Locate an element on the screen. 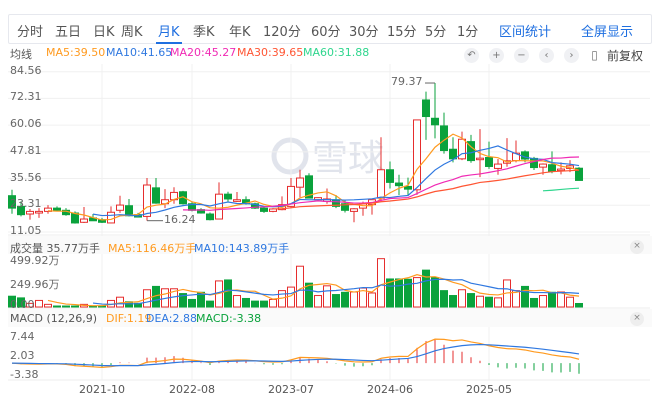  date-axis-label: 2022-08 is located at coordinates (192, 389).